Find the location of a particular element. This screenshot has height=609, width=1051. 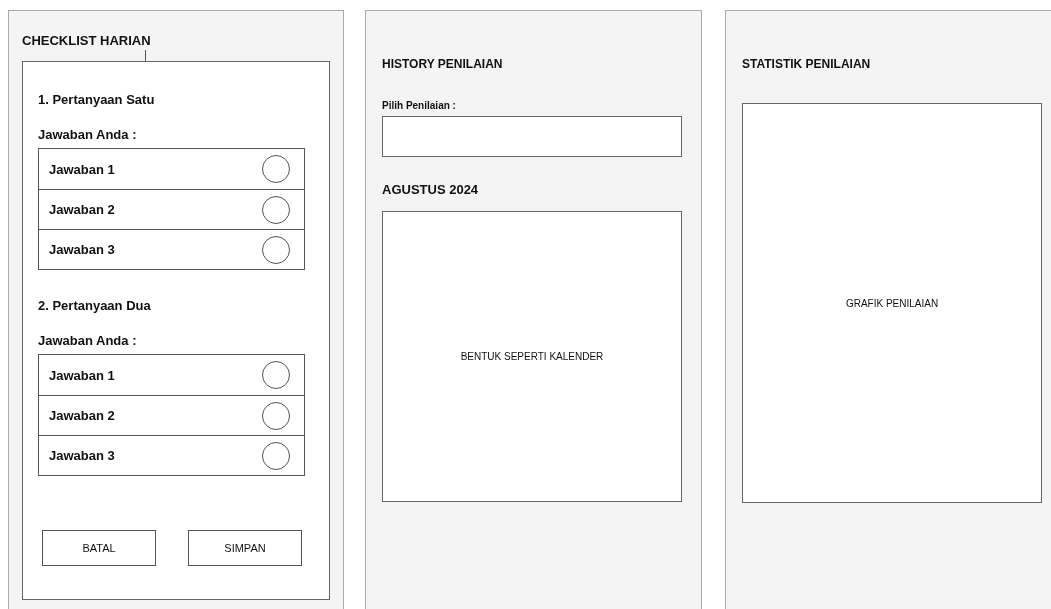

placeholder-text: GRAFIK PENILAIAN is located at coordinates (892, 303).